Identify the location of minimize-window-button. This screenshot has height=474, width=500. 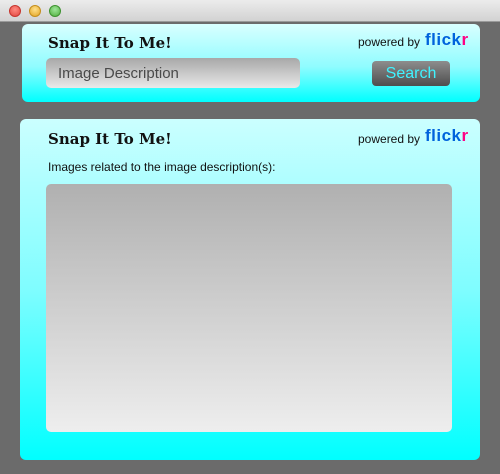
(35, 11).